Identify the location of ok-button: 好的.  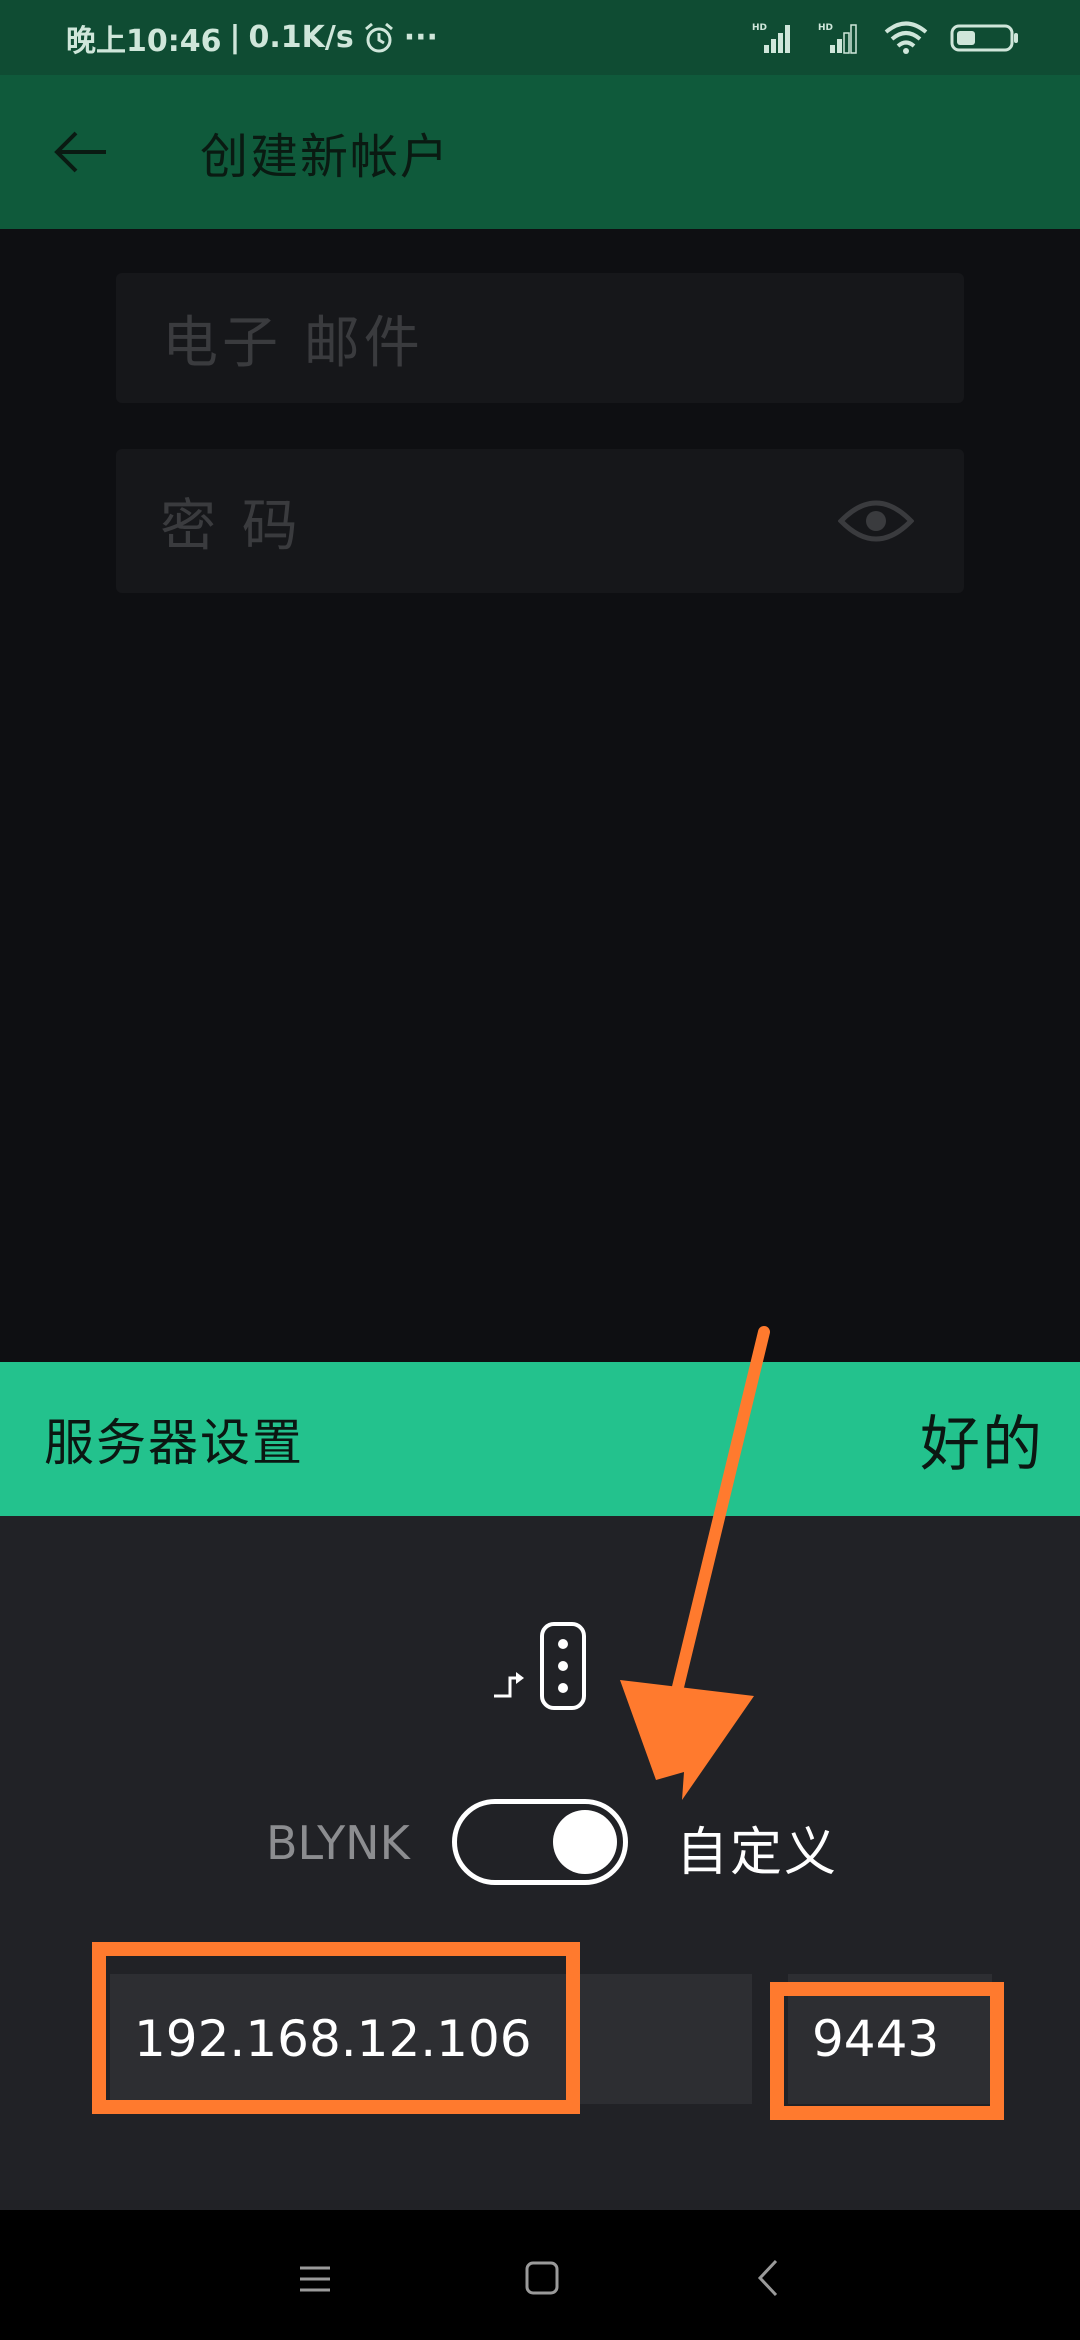
(982, 1439).